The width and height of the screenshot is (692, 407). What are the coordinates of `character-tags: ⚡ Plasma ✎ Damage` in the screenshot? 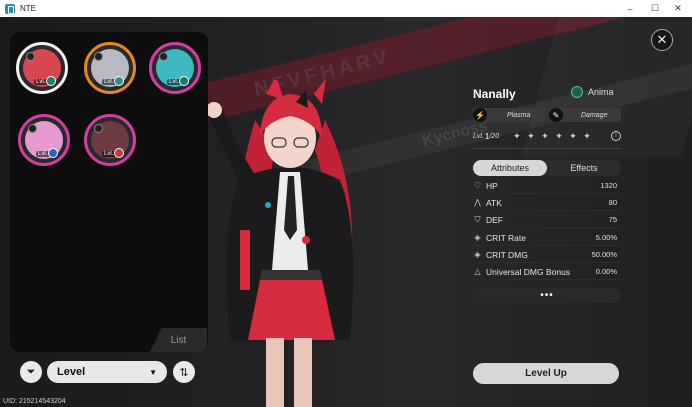 It's located at (547, 115).